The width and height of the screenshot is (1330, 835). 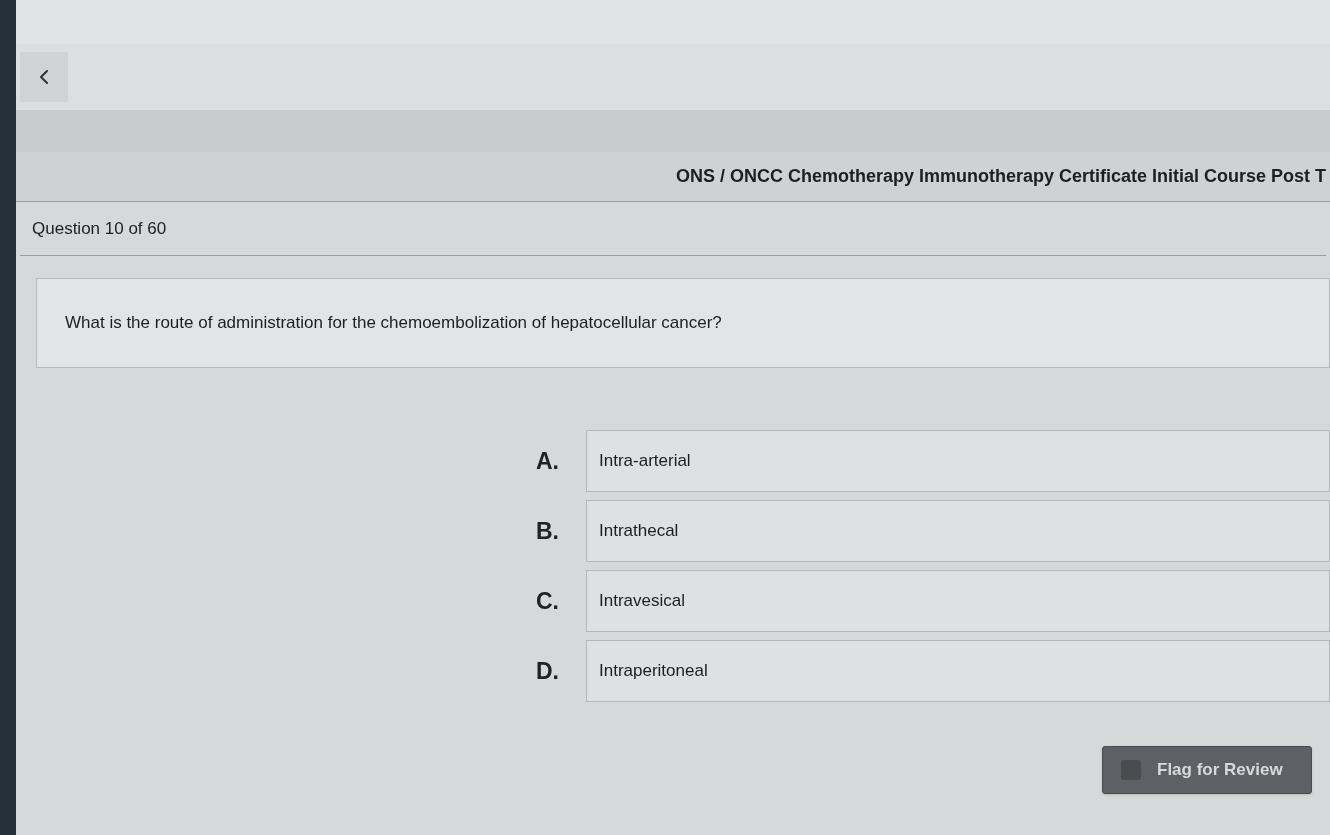 I want to click on question-counter: Question 10 of 60, so click(x=99, y=228).